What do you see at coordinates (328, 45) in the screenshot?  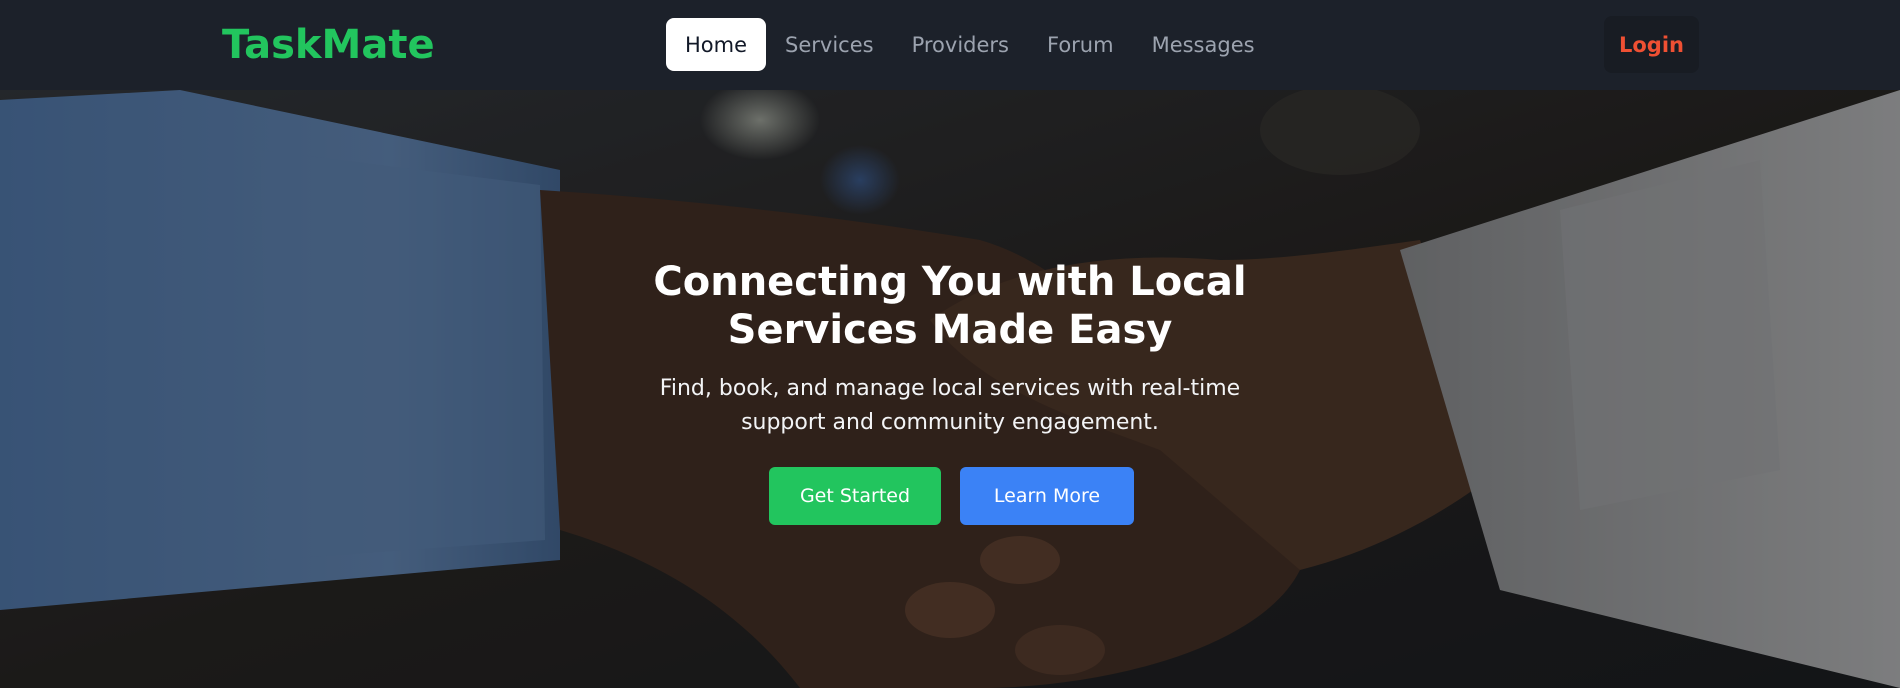 I see `brand-logo: TaskMate` at bounding box center [328, 45].